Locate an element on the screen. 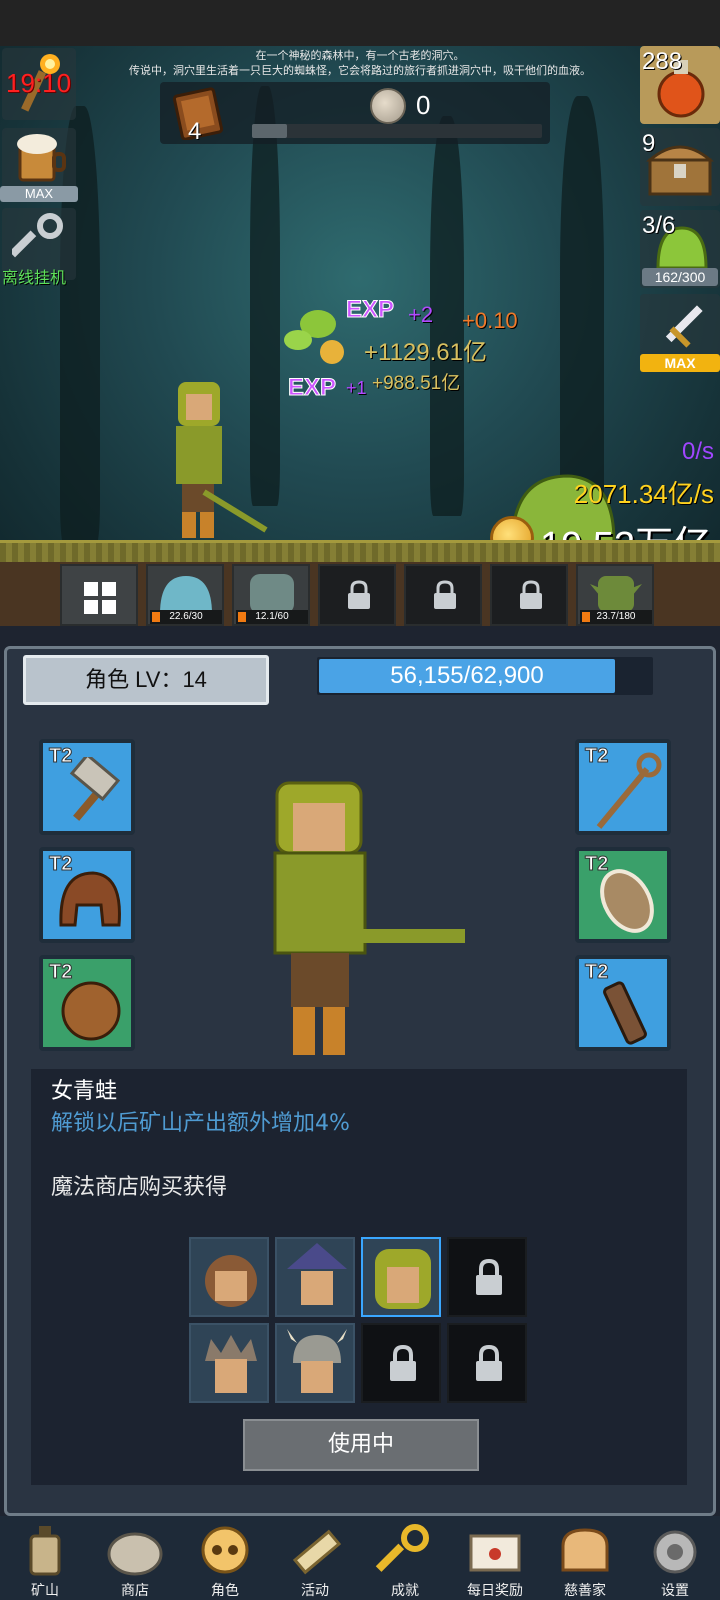 This screenshot has height=1600, width=720. spiky-boy-portrait-icon is located at coordinates (231, 1364).